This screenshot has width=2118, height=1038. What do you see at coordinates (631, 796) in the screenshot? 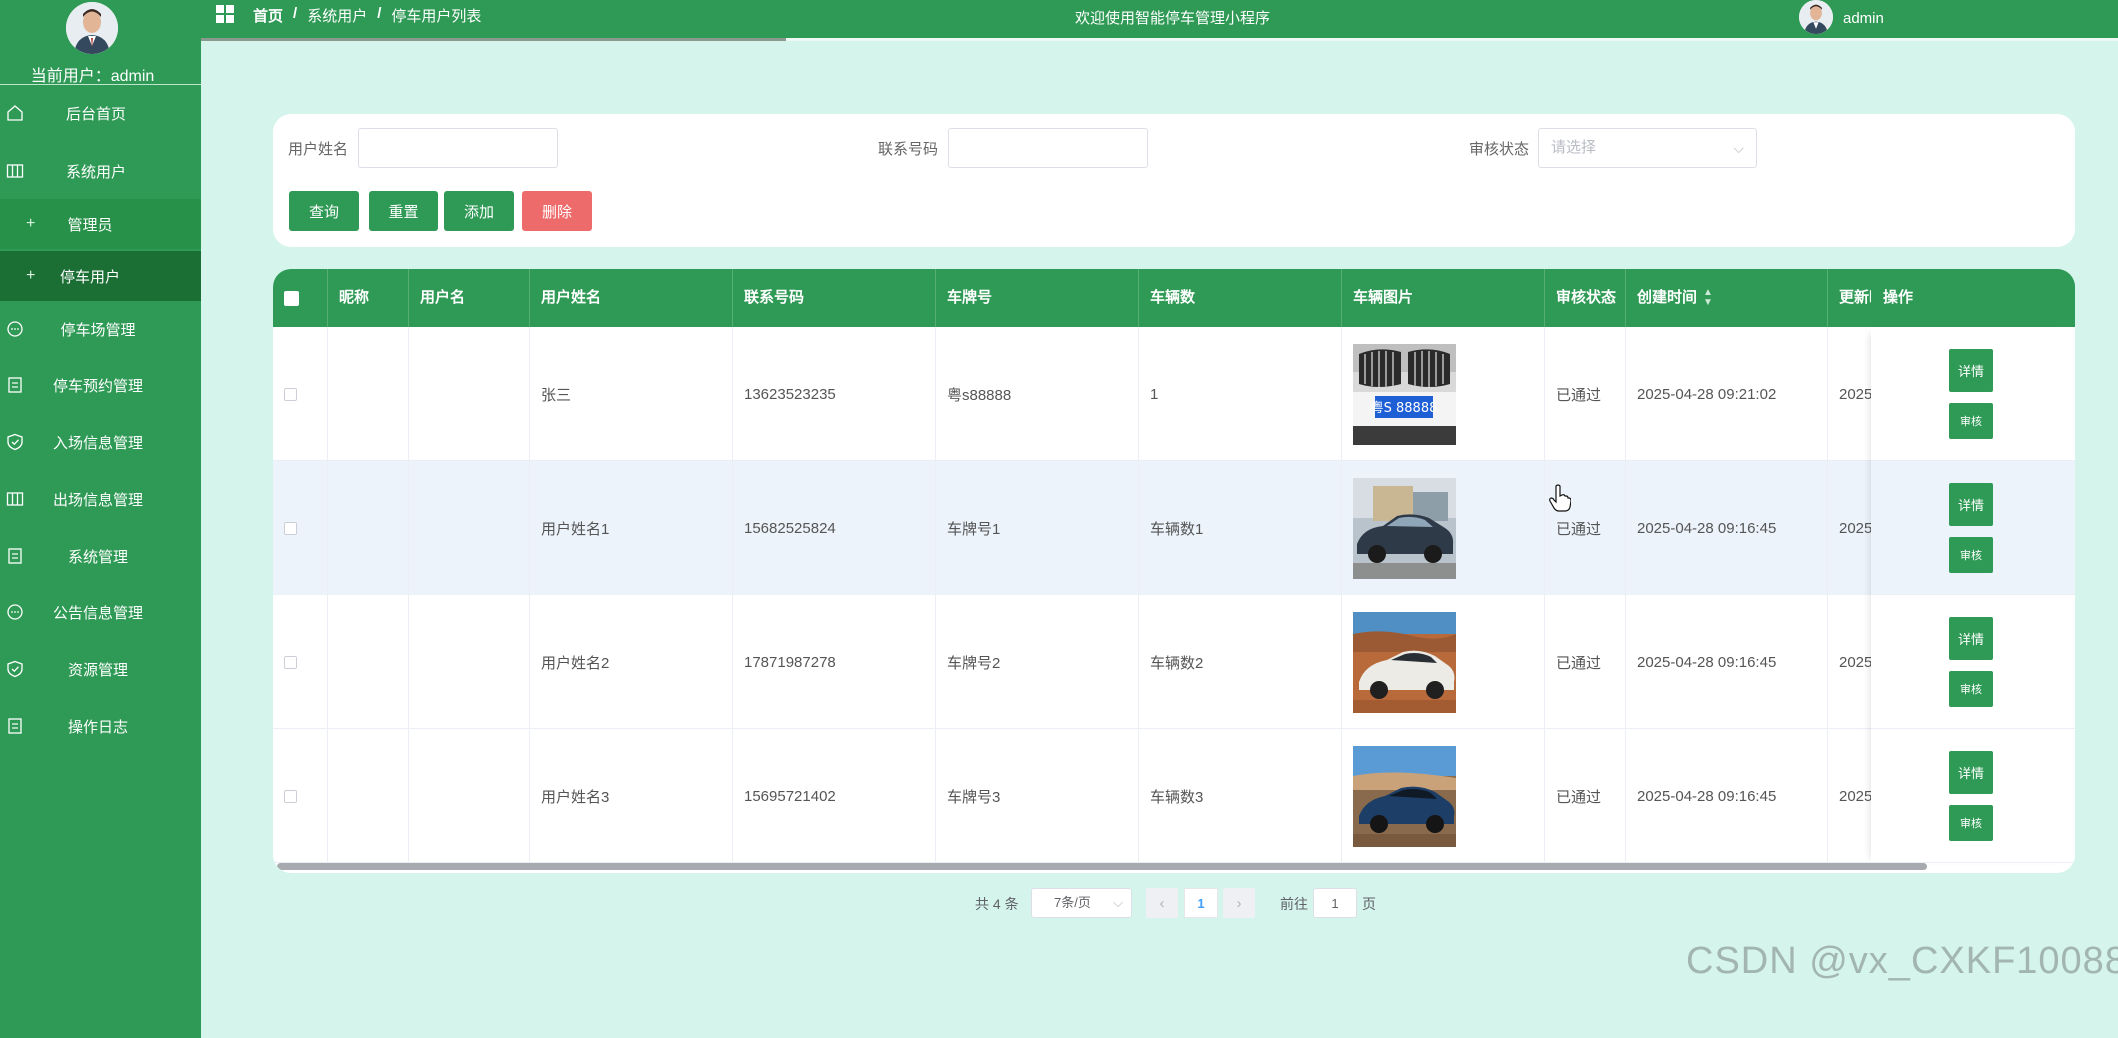
I see `cell-name: 用户姓名3` at bounding box center [631, 796].